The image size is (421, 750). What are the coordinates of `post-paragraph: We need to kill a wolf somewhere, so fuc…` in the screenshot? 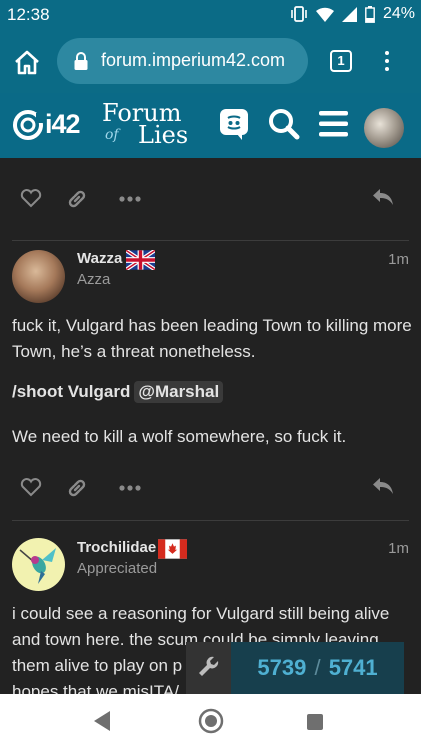 It's located at (179, 436).